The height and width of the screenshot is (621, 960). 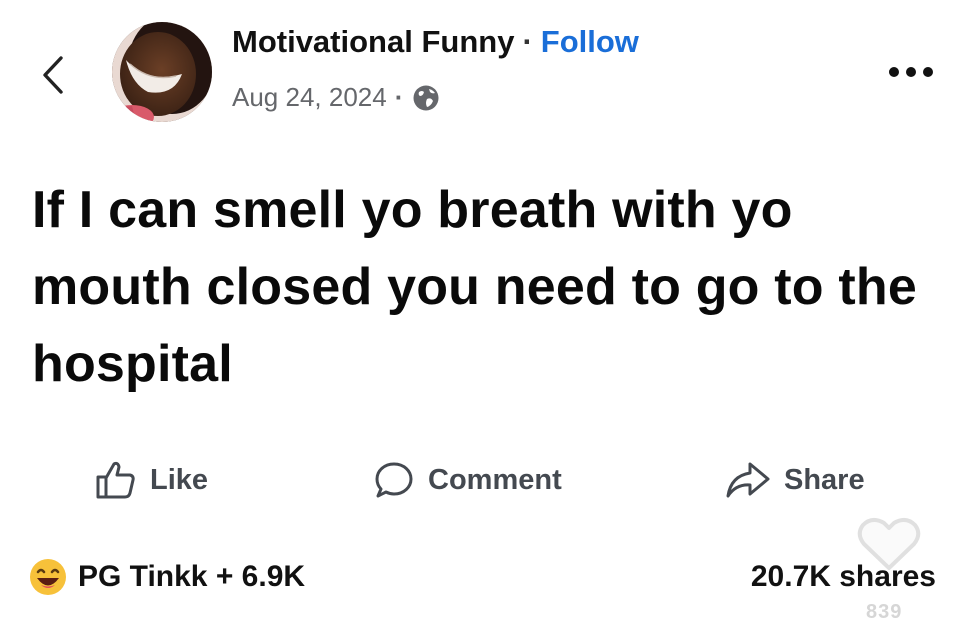 I want to click on reactions-summary: PG Tinkk + 6.9K, so click(x=166, y=577).